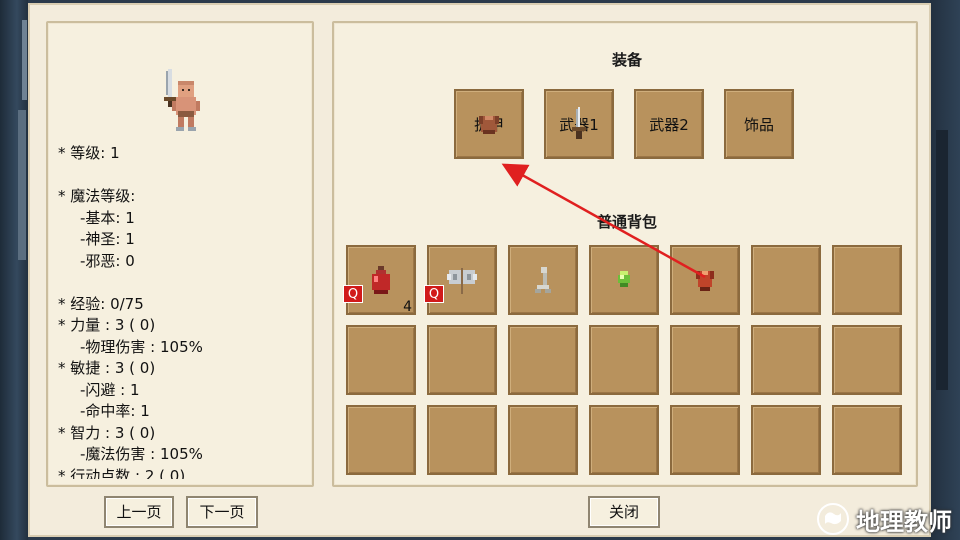 The width and height of the screenshot is (960, 540). What do you see at coordinates (624, 512) in the screenshot?
I see `close-button: 关闭` at bounding box center [624, 512].